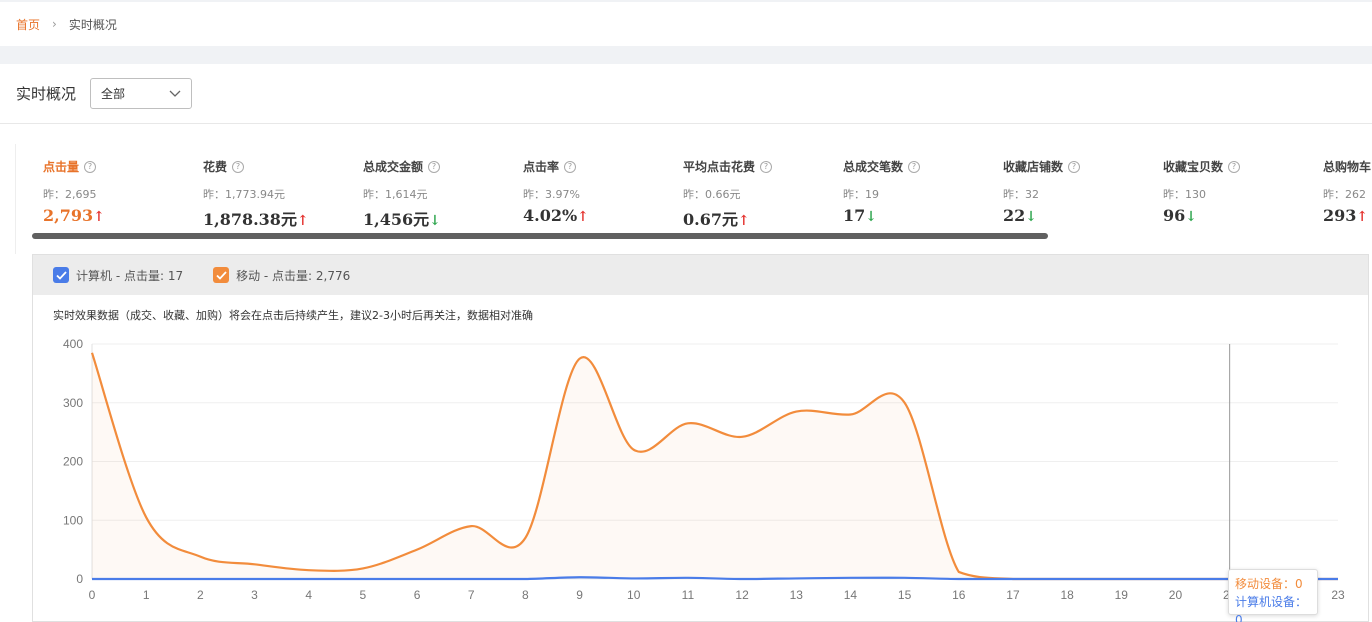 The width and height of the screenshot is (1372, 622). Describe the element at coordinates (1340, 215) in the screenshot. I see `metric-value: 293` at that location.